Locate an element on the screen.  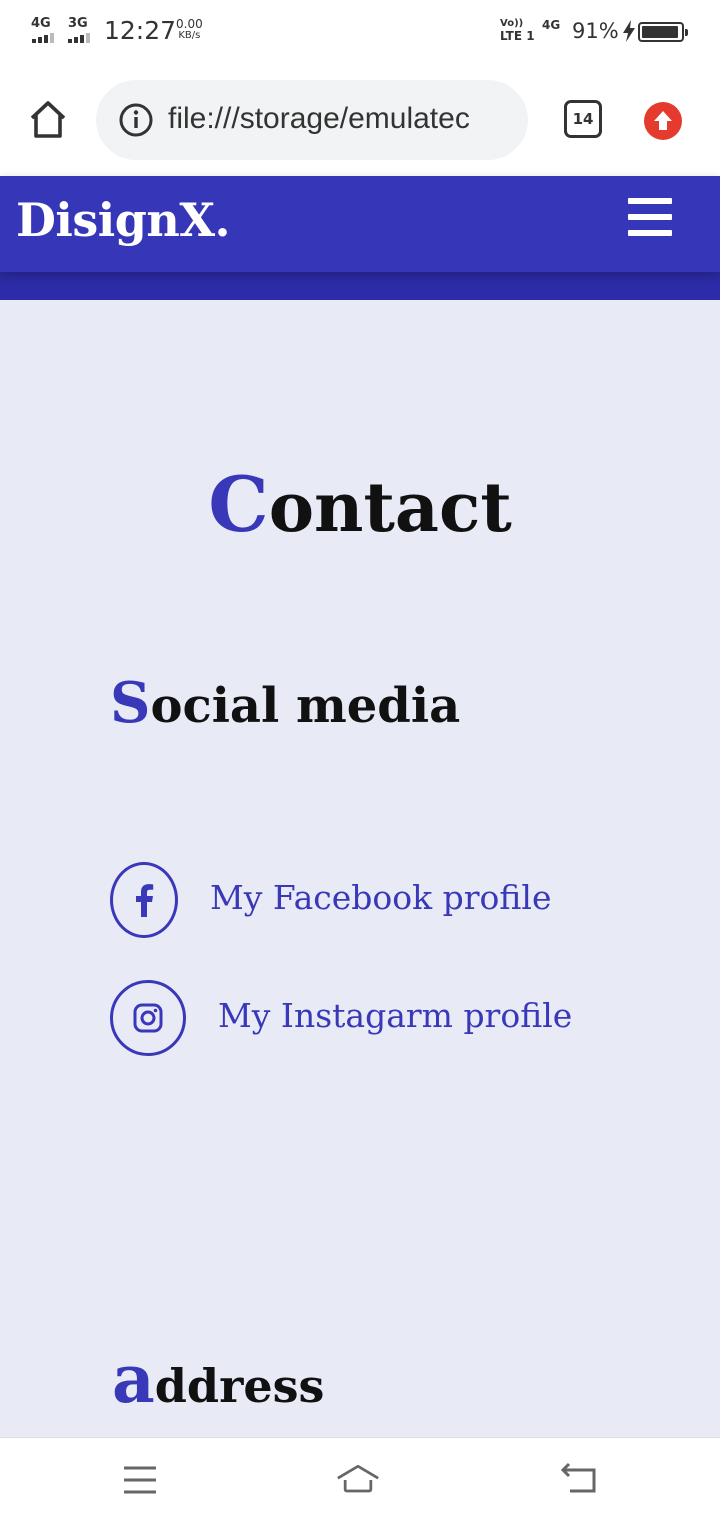
facebook-icon is located at coordinates (144, 900).